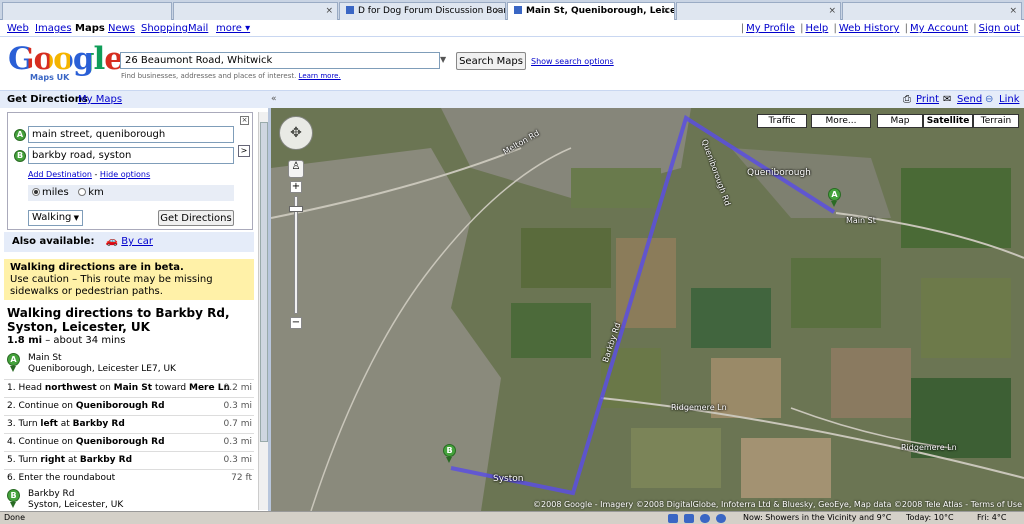 Image resolution: width=1024 pixels, height=524 pixels. Describe the element at coordinates (241, 478) in the screenshot. I see `step-distance: 72 ft` at that location.